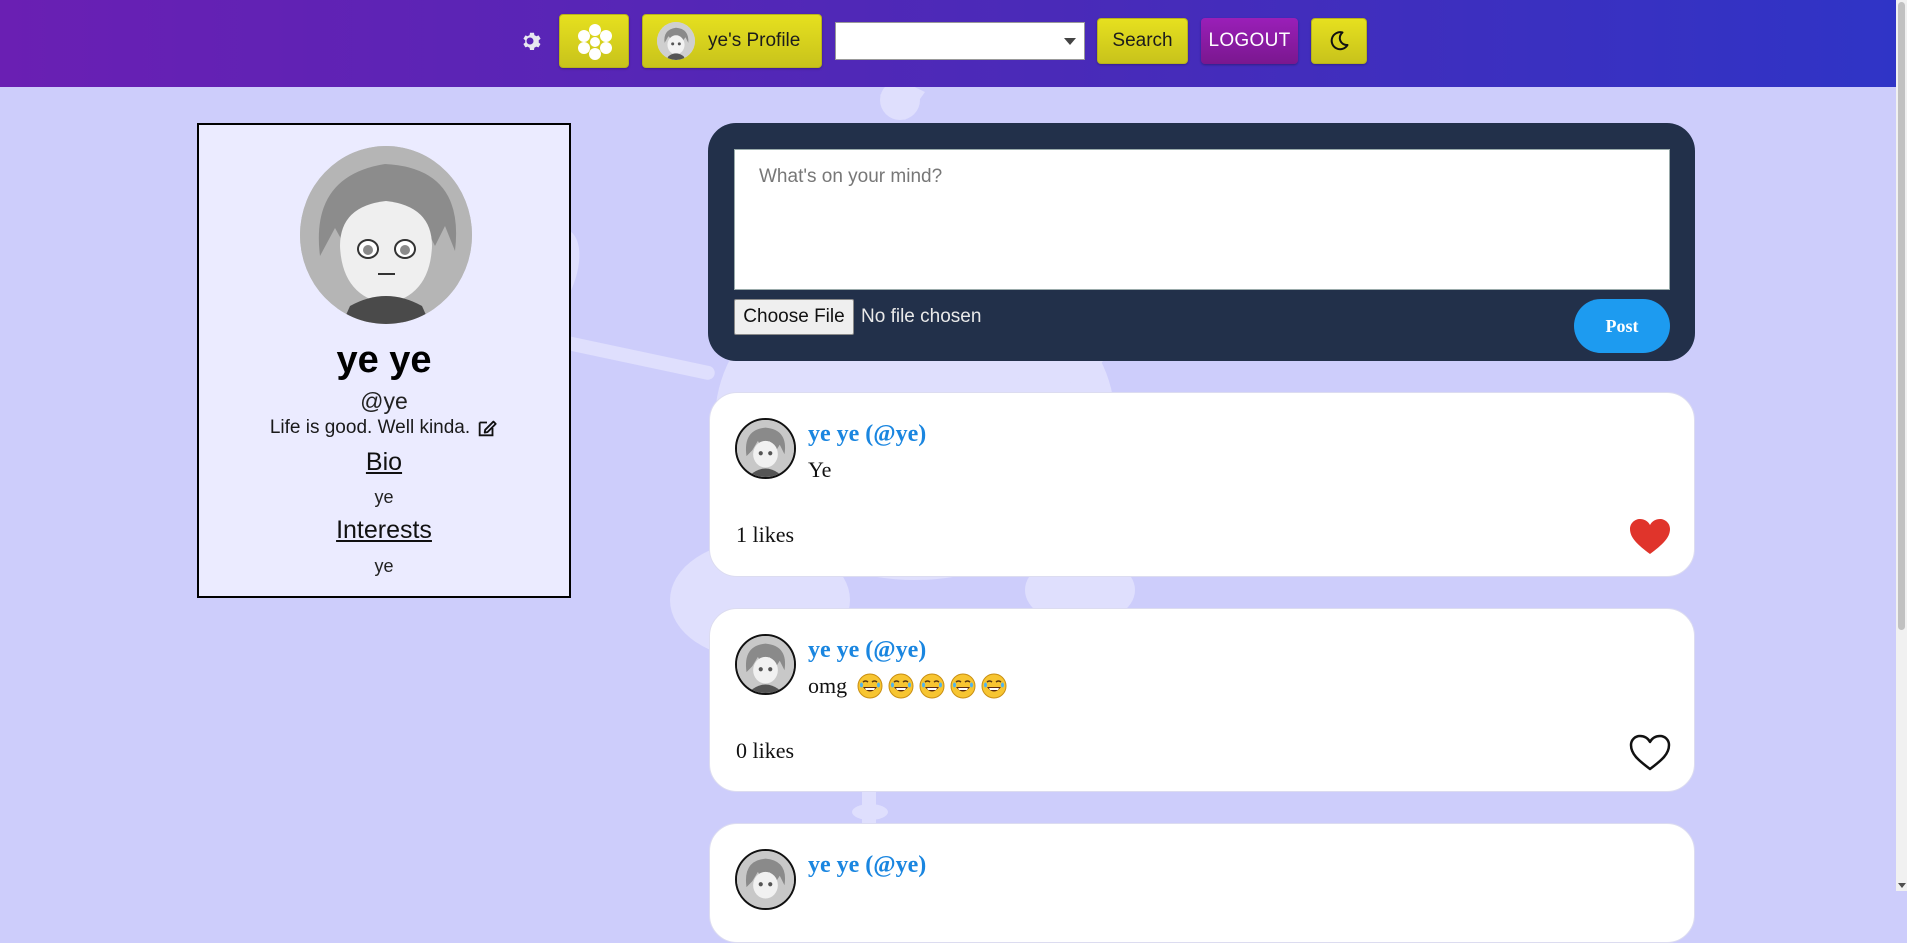  Describe the element at coordinates (676, 41) in the screenshot. I see `profile-avatar` at that location.